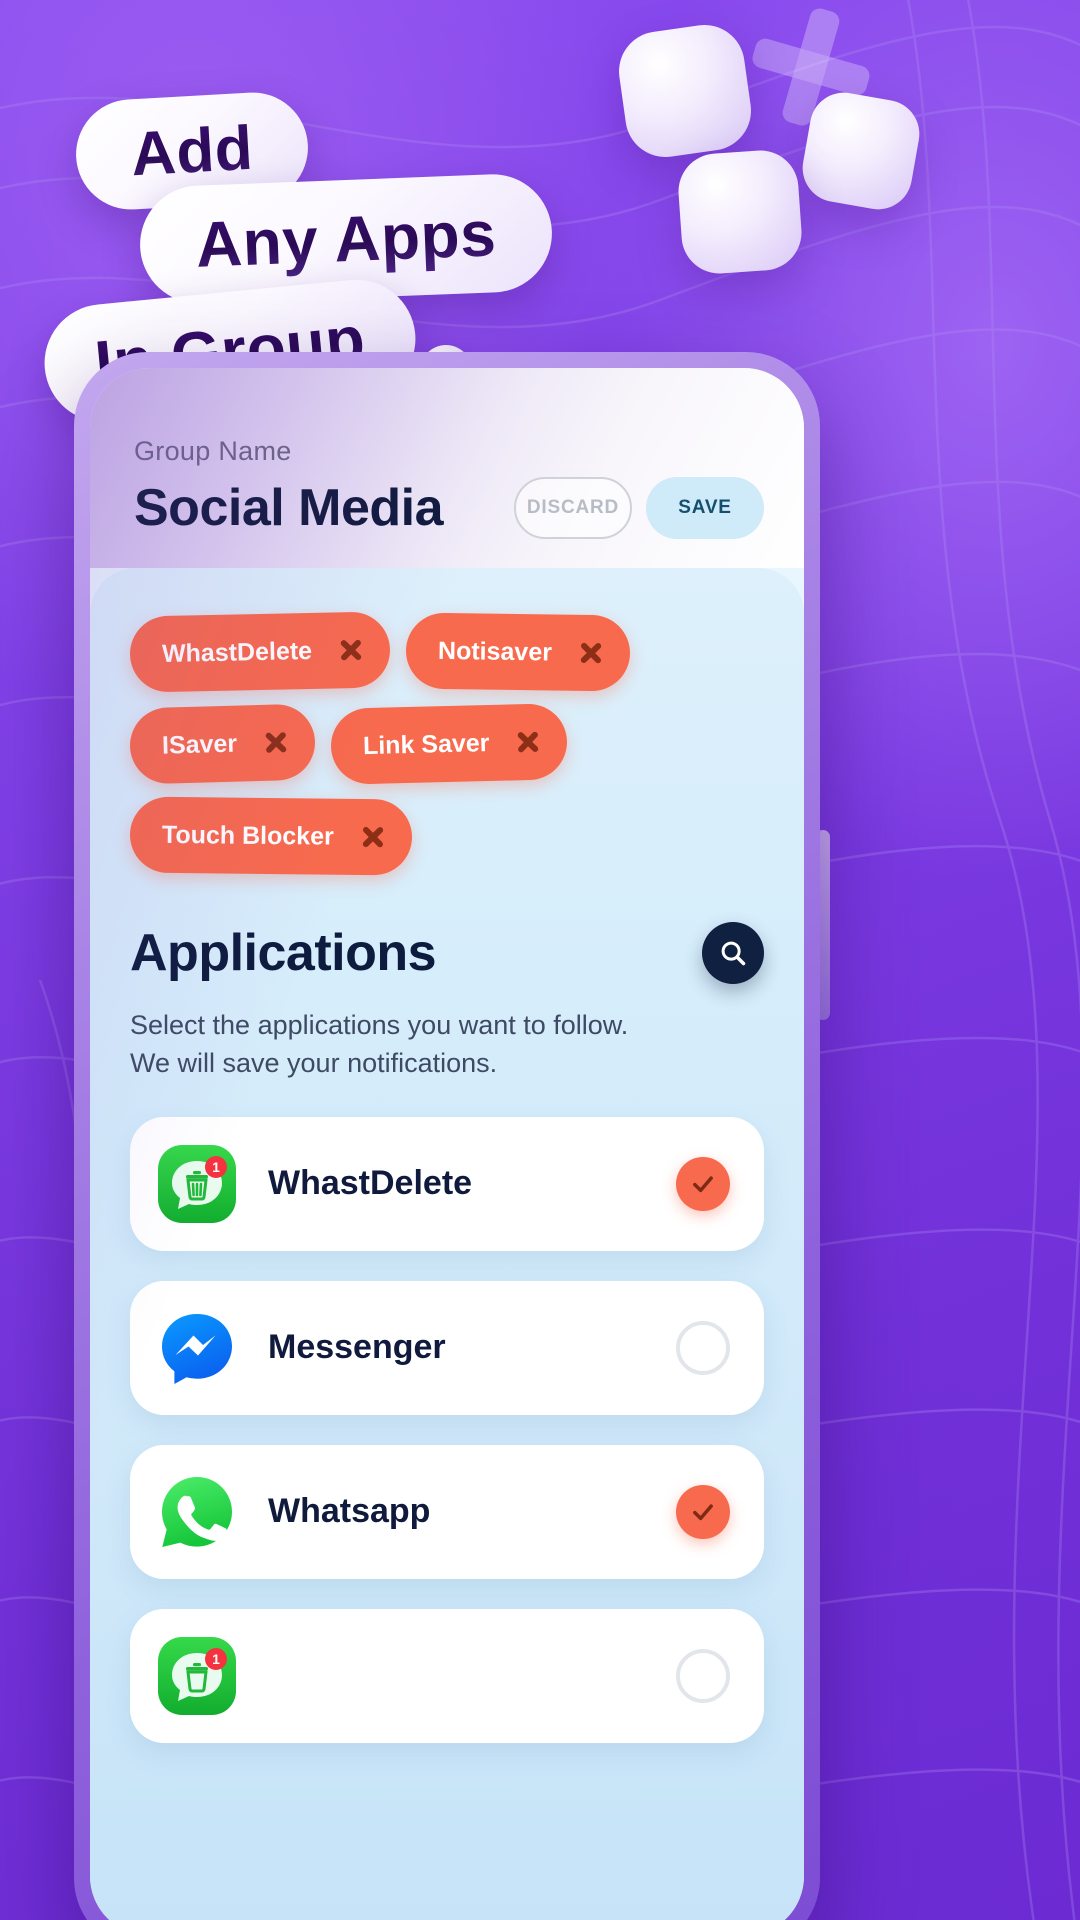  I want to click on app-name: Whatsapp, so click(349, 1511).